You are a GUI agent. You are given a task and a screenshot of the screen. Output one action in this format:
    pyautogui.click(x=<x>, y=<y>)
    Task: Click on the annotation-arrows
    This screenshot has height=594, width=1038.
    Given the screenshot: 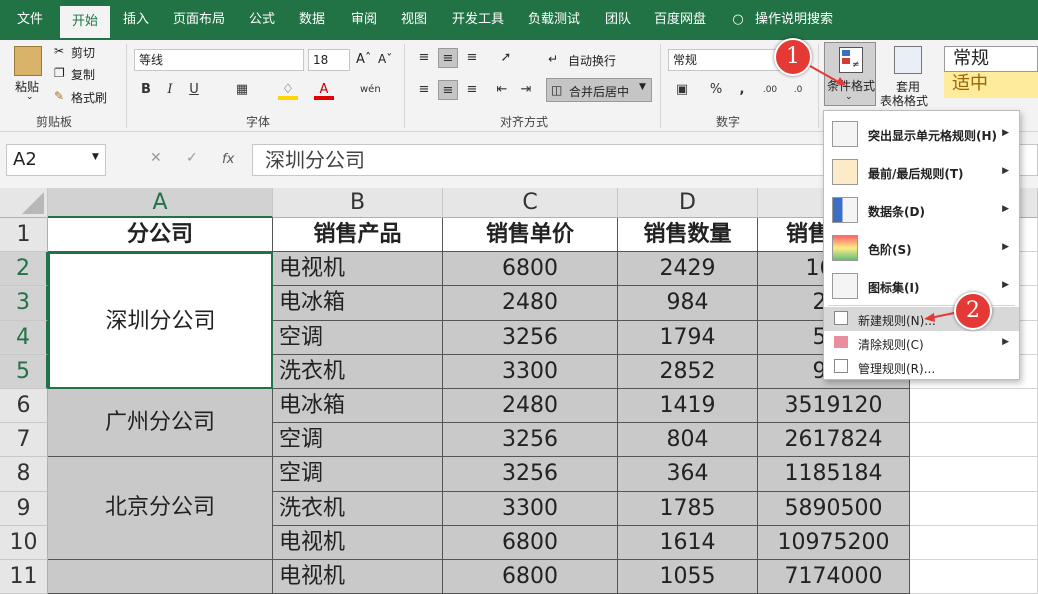 What is the action you would take?
    pyautogui.click(x=882, y=193)
    